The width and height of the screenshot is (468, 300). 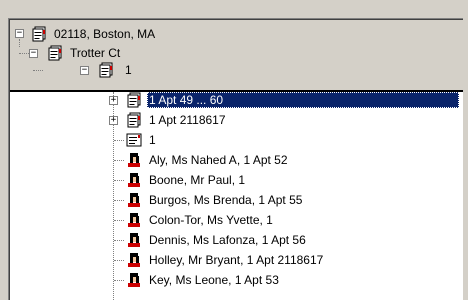 What do you see at coordinates (226, 200) in the screenshot?
I see `tree-item-label: Burgos, Ms Brenda, 1 Apt 55` at bounding box center [226, 200].